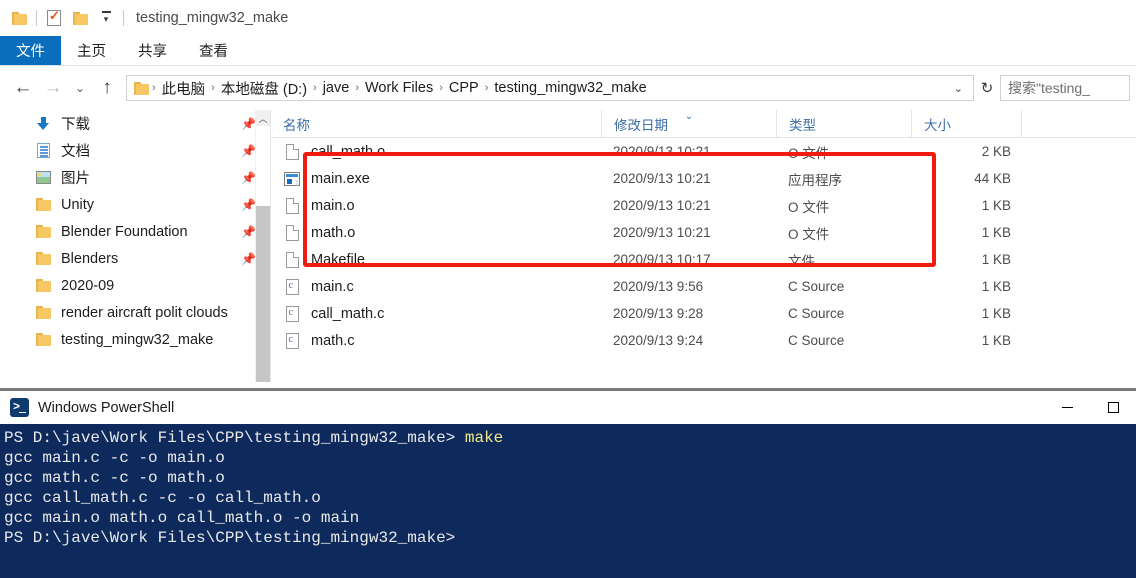 The image size is (1136, 578). Describe the element at coordinates (78, 204) in the screenshot. I see `sidebar-item-label: Unity` at that location.